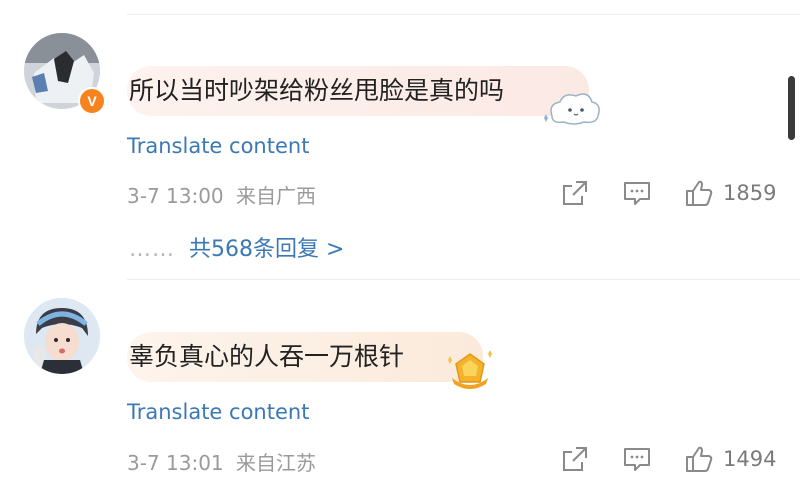 Image resolution: width=800 pixels, height=503 pixels. Describe the element at coordinates (276, 463) in the screenshot. I see `comment-location: 来自江苏` at that location.